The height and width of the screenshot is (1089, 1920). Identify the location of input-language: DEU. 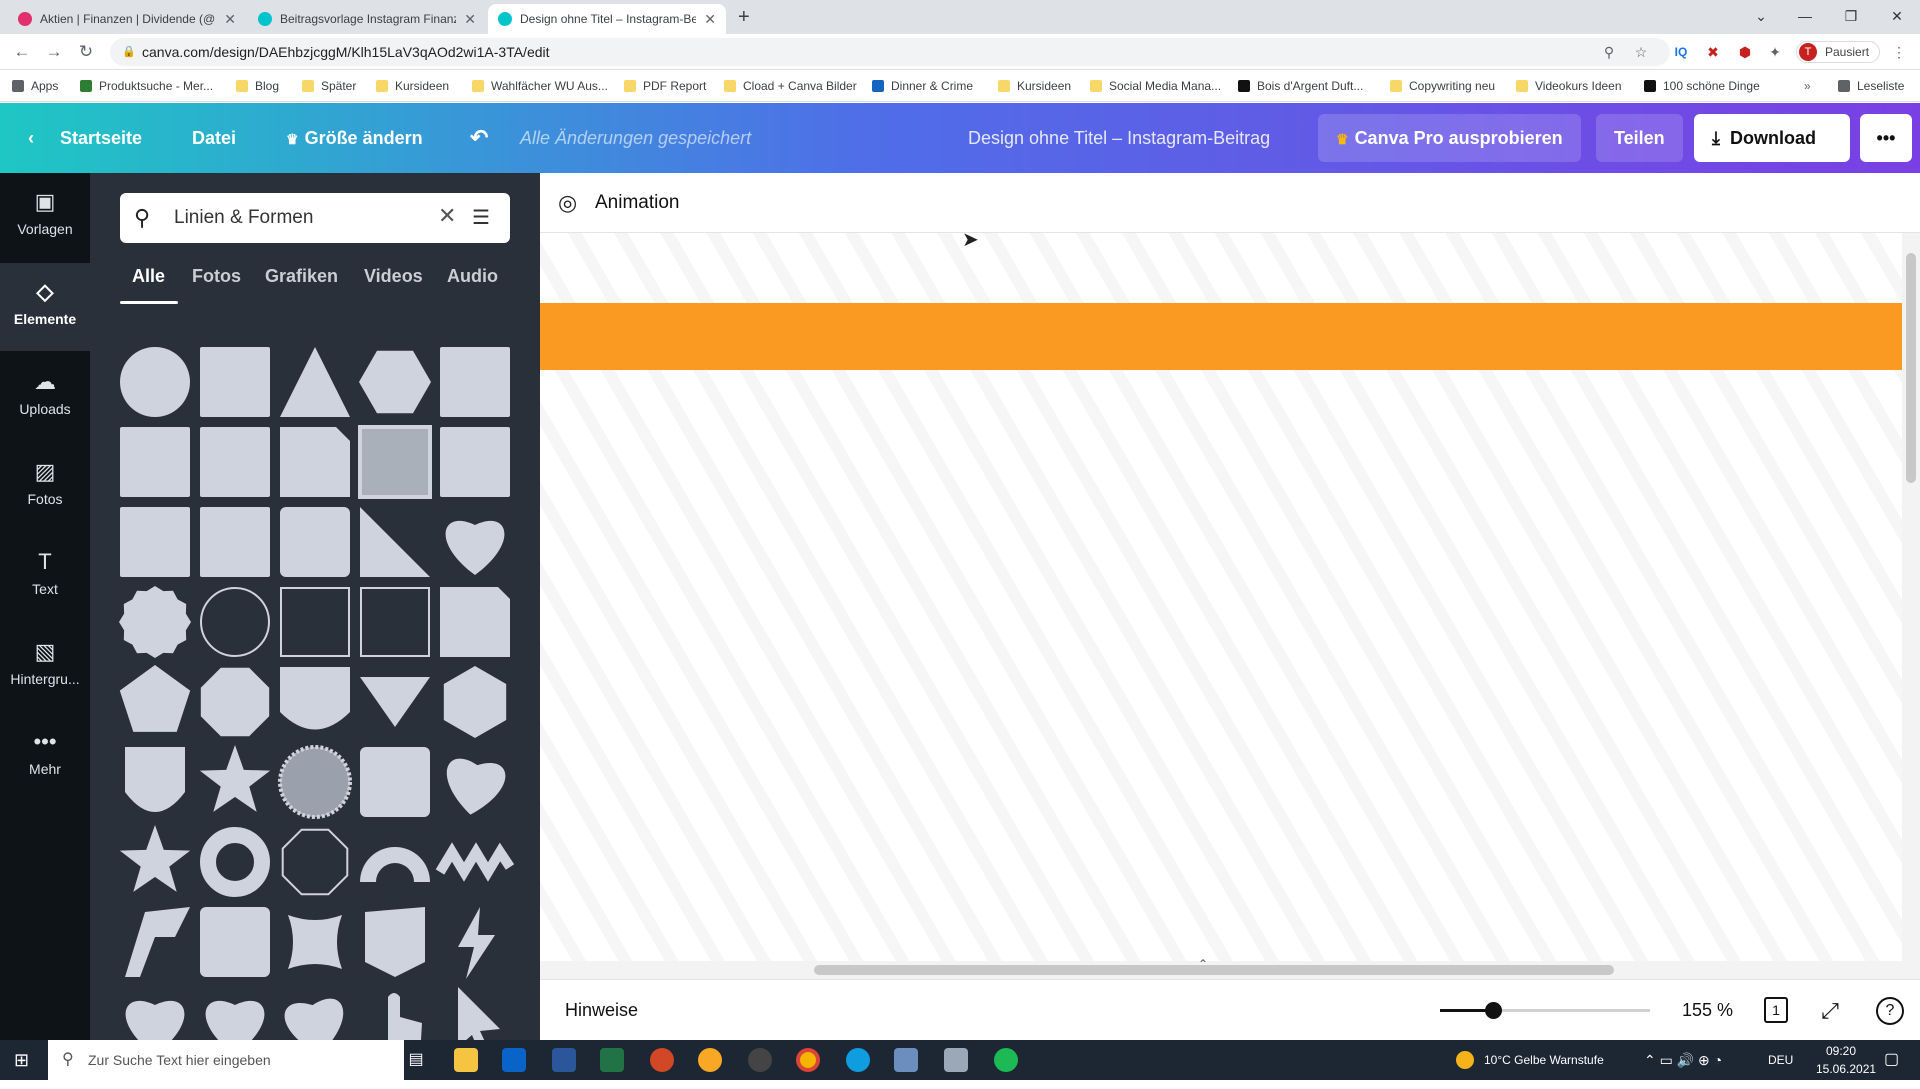
(1780, 1060).